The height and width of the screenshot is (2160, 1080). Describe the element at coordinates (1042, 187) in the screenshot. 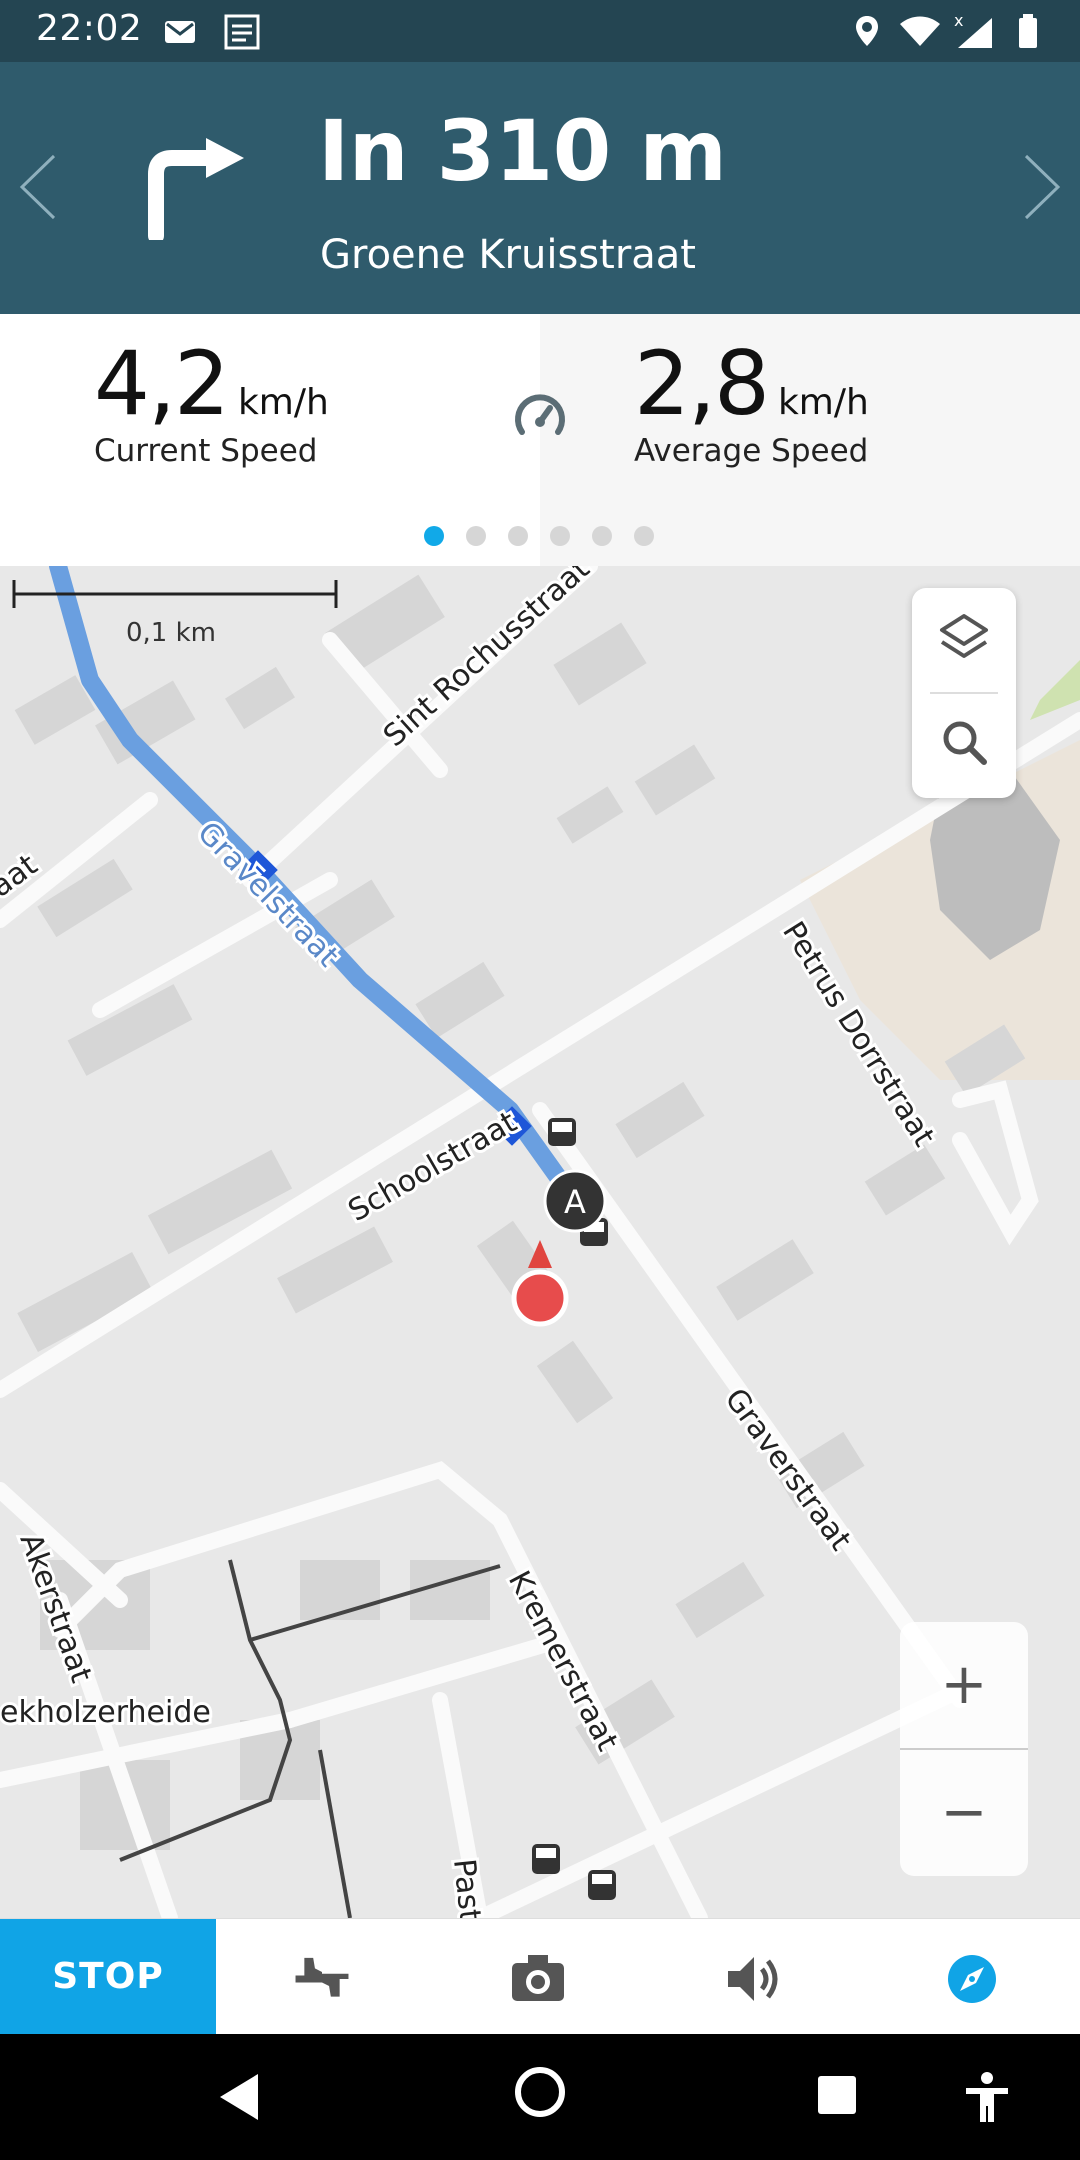

I see `next-instruction-icon` at that location.